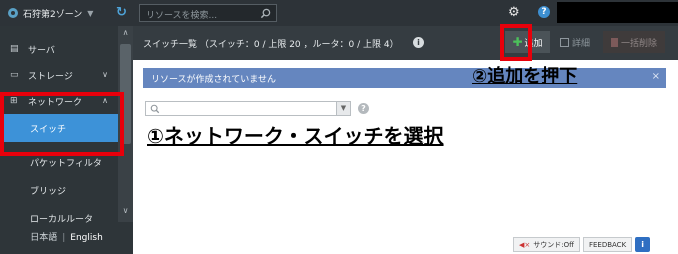 Image resolution: width=678 pixels, height=254 pixels. Describe the element at coordinates (564, 42) in the screenshot. I see `detail-icon` at that location.